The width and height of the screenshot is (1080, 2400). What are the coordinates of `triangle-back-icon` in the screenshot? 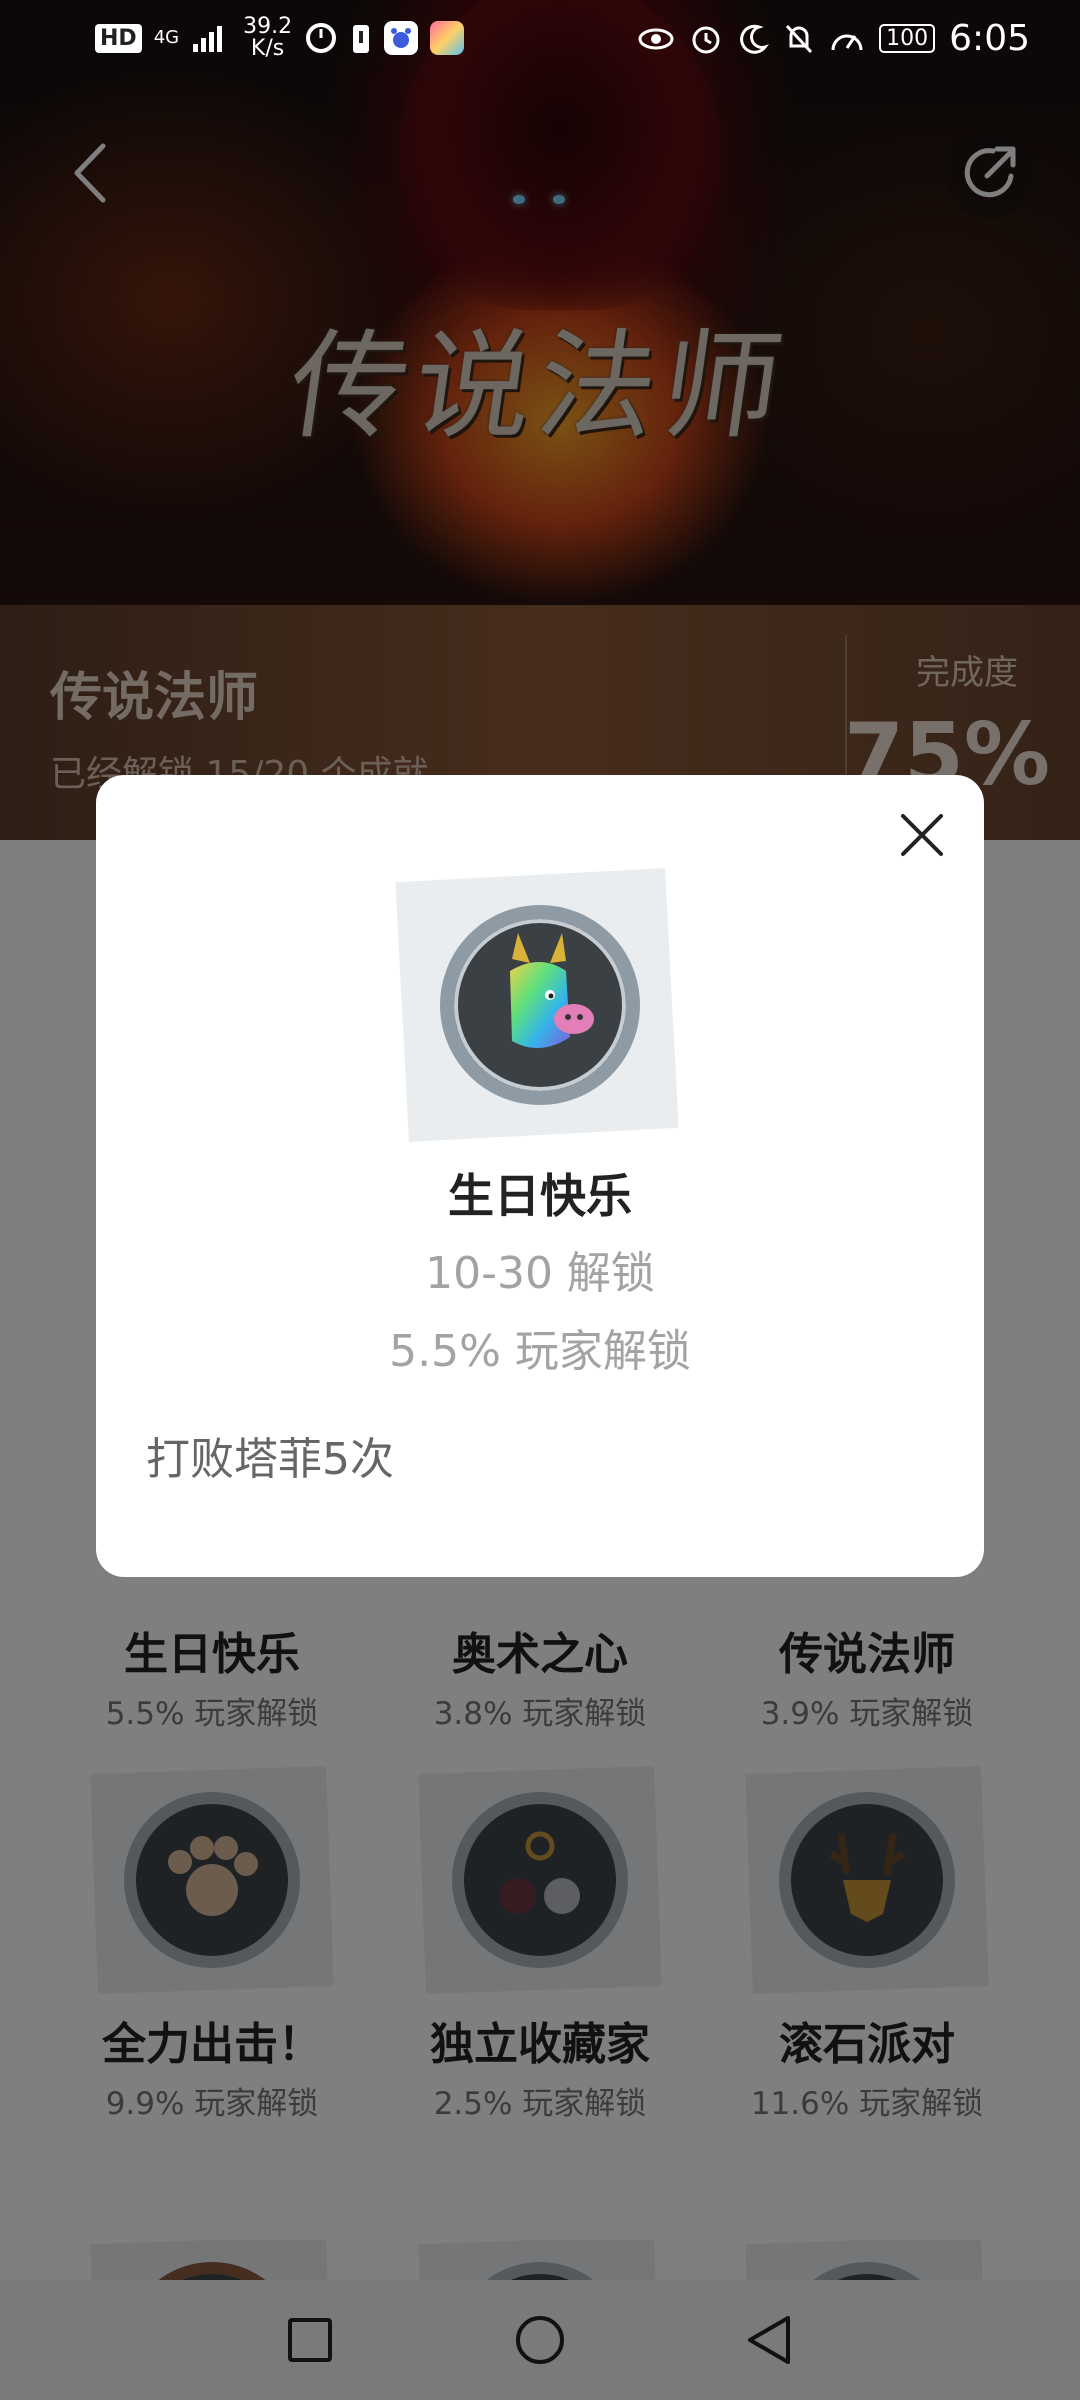 It's located at (769, 2340).